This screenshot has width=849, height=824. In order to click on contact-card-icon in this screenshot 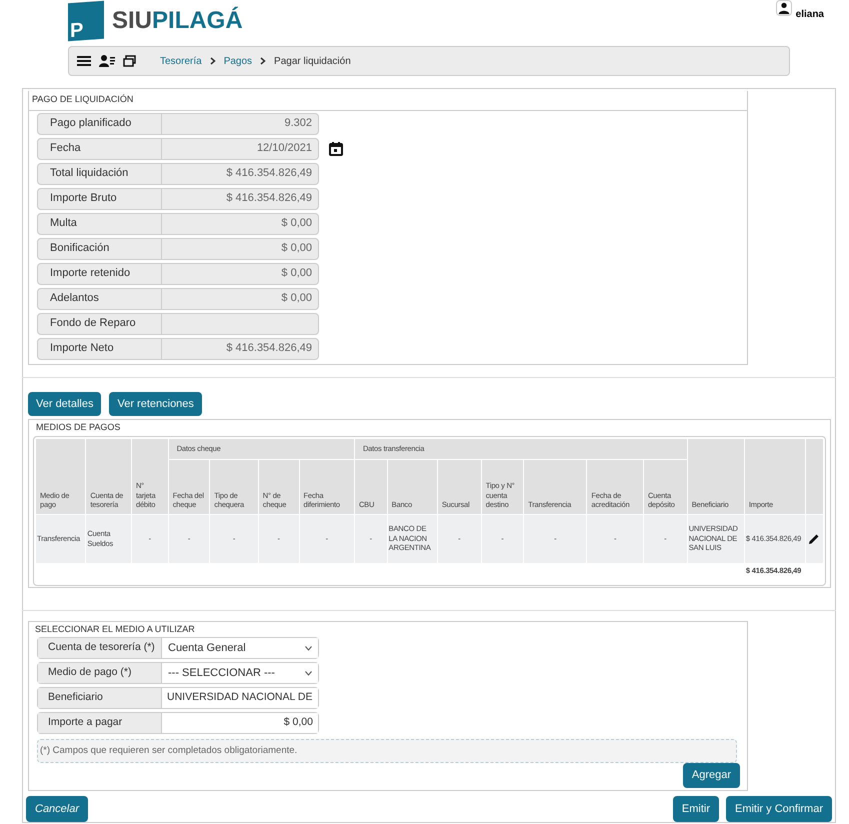, I will do `click(107, 61)`.